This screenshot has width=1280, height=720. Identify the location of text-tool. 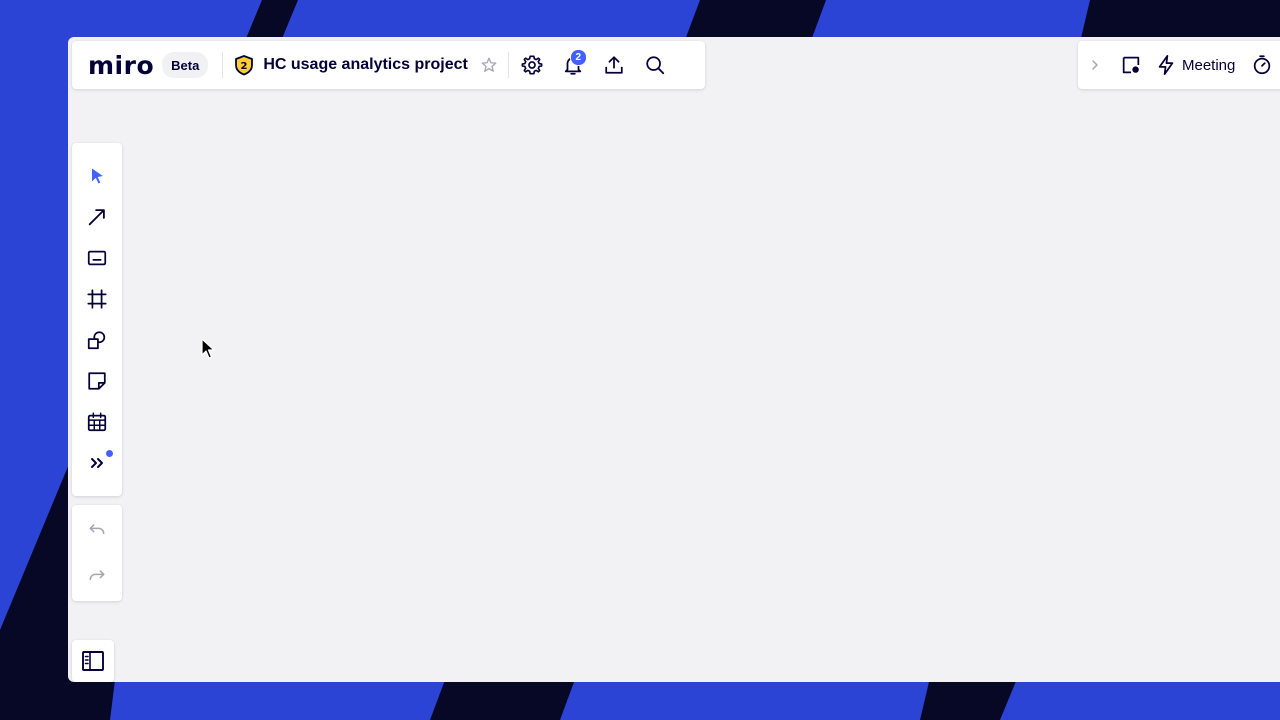
(97, 258).